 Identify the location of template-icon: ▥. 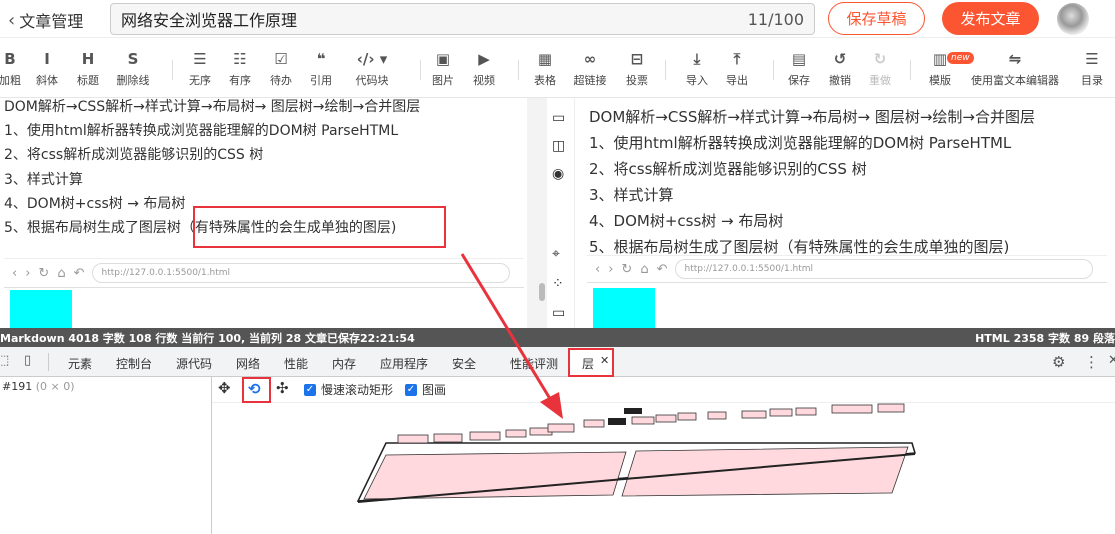
(940, 59).